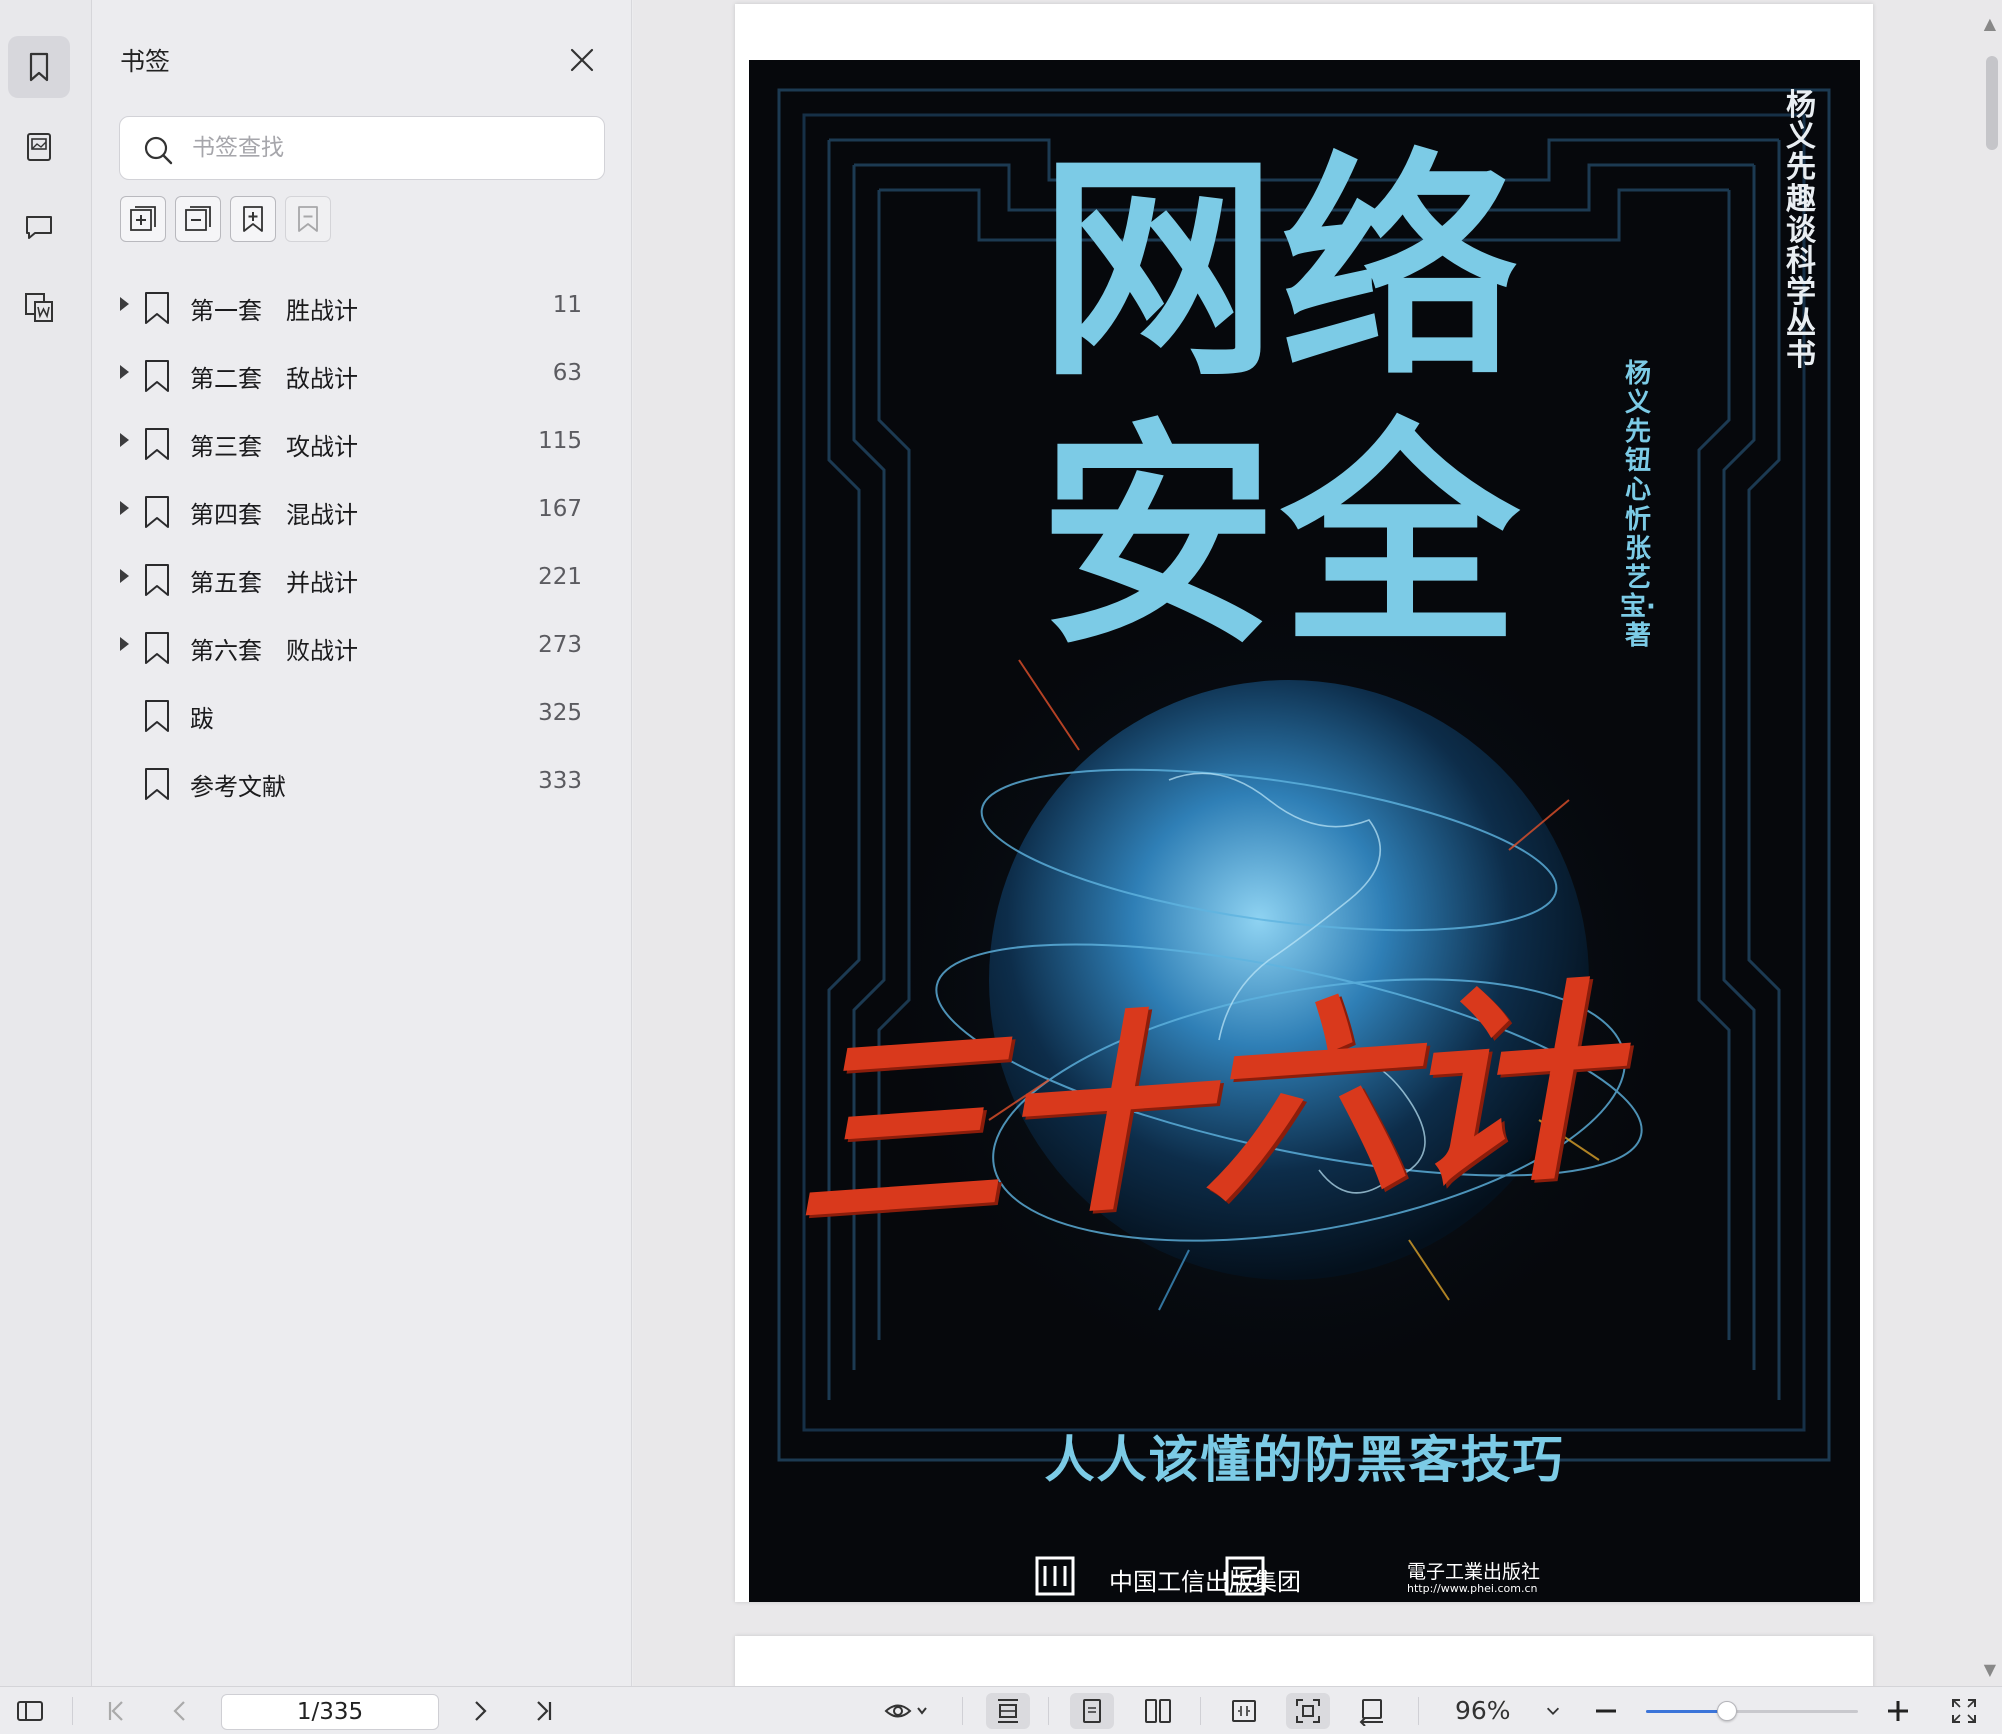  What do you see at coordinates (1990, 23) in the screenshot?
I see `scroll-up-arrow-icon: ▲` at bounding box center [1990, 23].